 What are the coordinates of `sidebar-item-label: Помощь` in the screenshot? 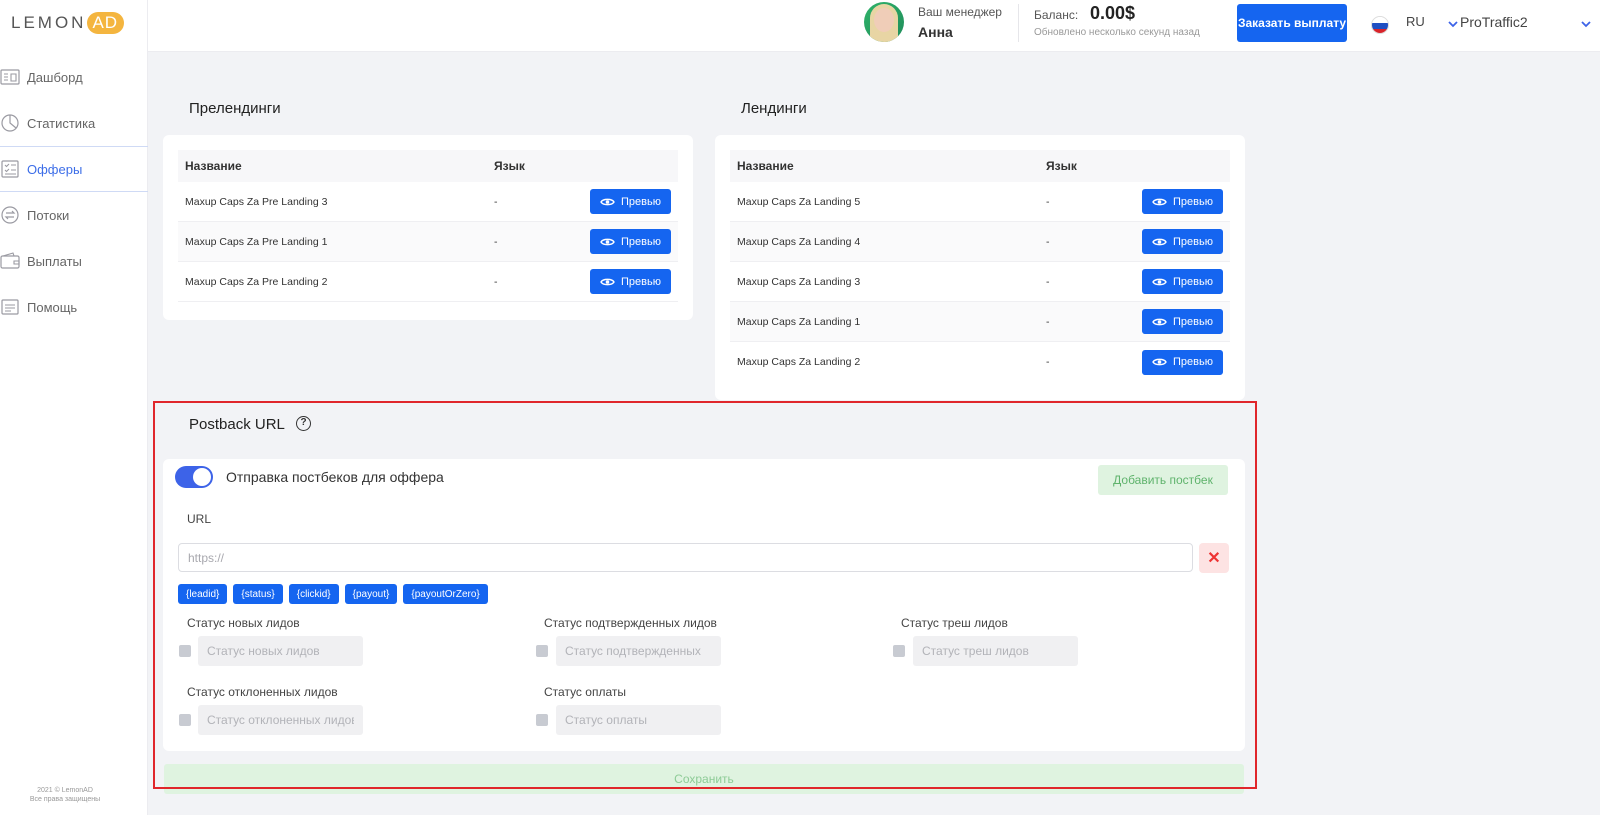 It's located at (52, 307).